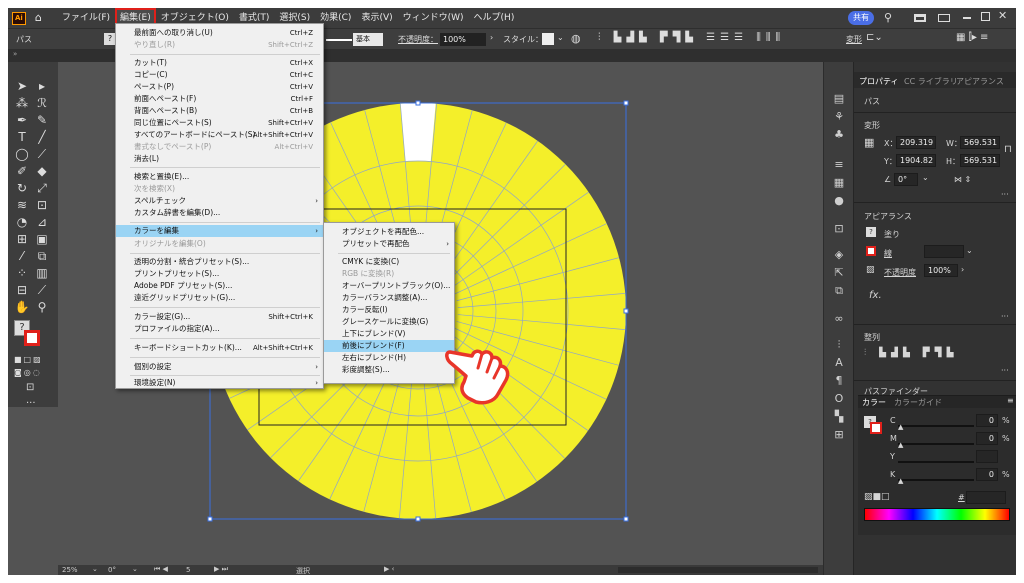 This screenshot has height=583, width=1024. What do you see at coordinates (42, 103) in the screenshot?
I see `lasso-icon: ℛ` at bounding box center [42, 103].